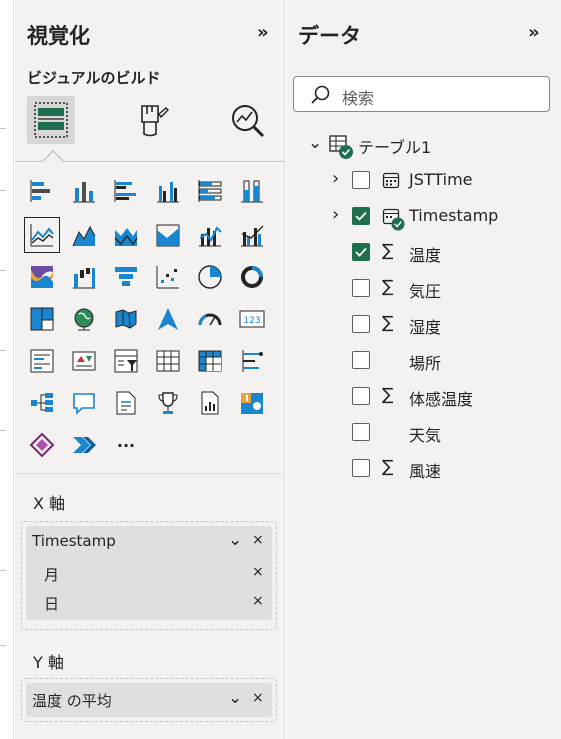  What do you see at coordinates (126, 361) in the screenshot?
I see `slicer-icon` at bounding box center [126, 361].